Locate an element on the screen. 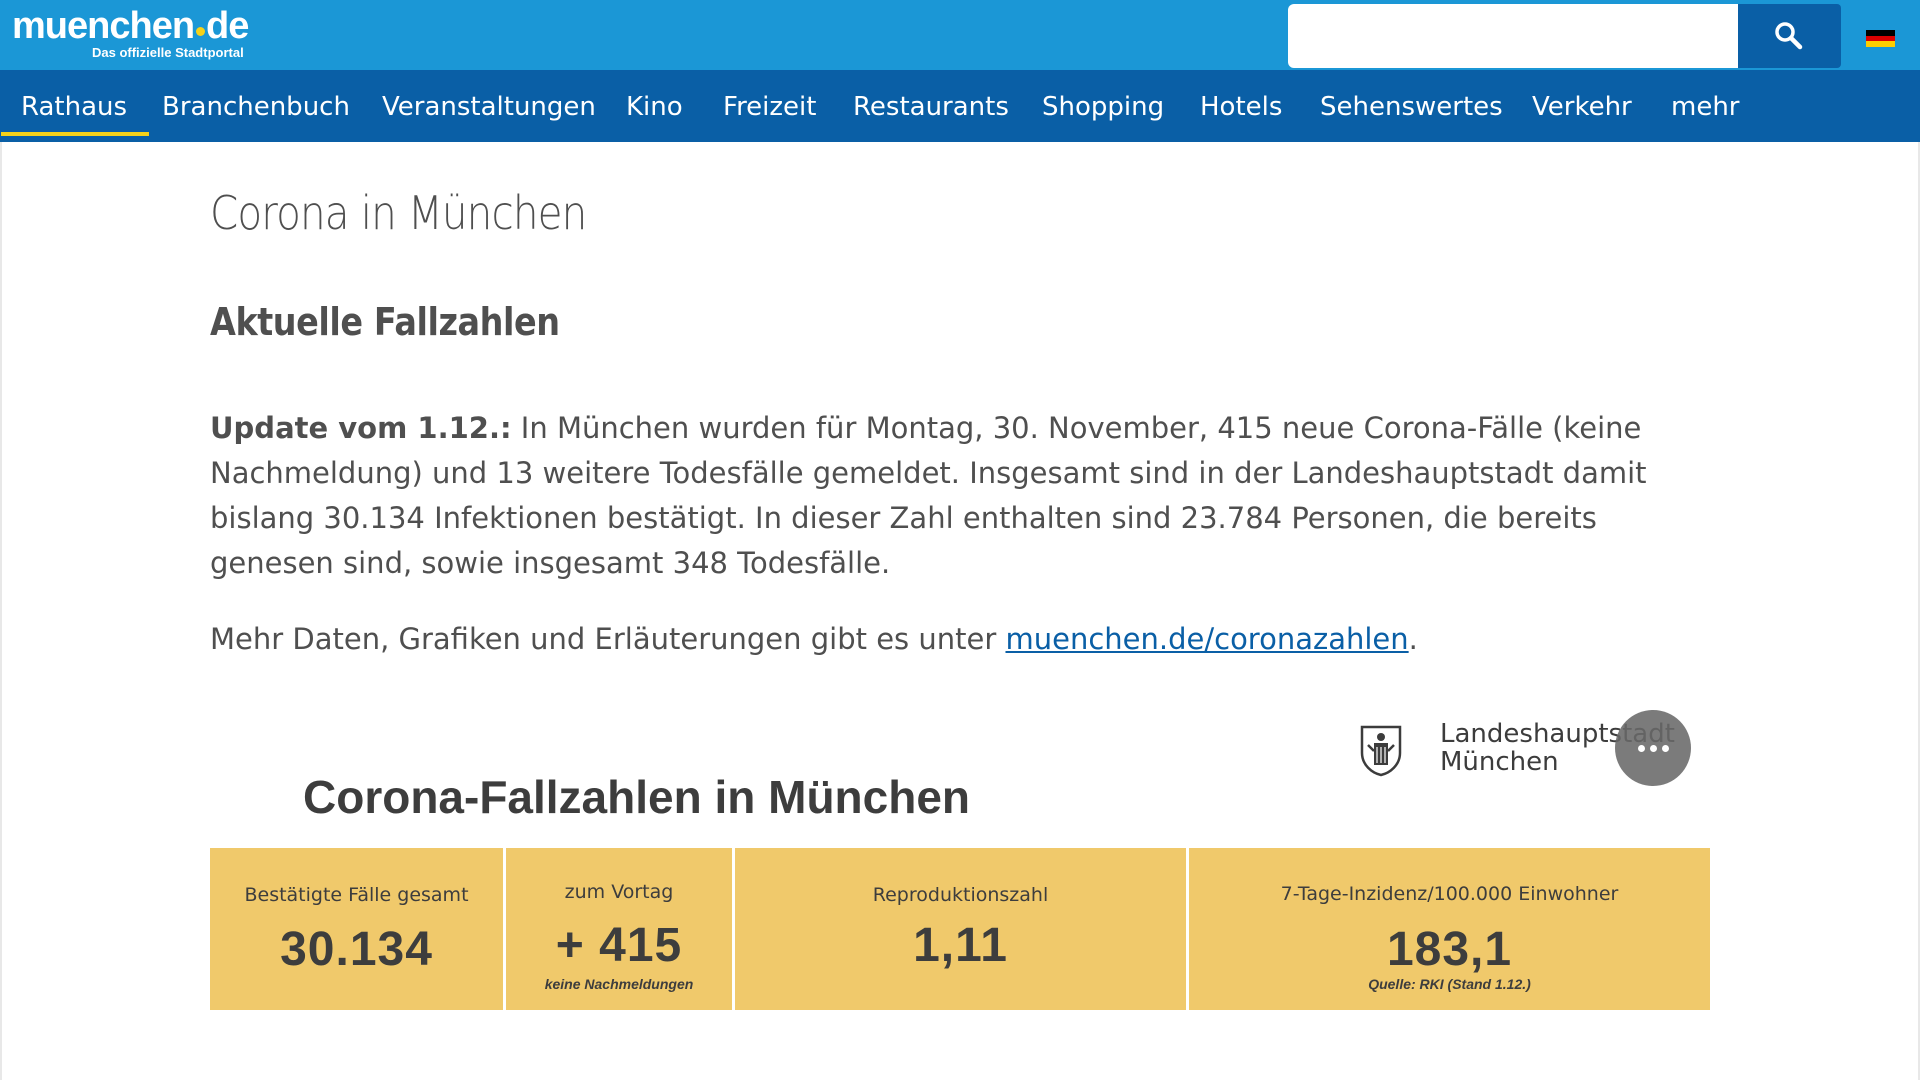 The width and height of the screenshot is (1920, 1080). nav-item-hotels: Hotels is located at coordinates (1241, 106).